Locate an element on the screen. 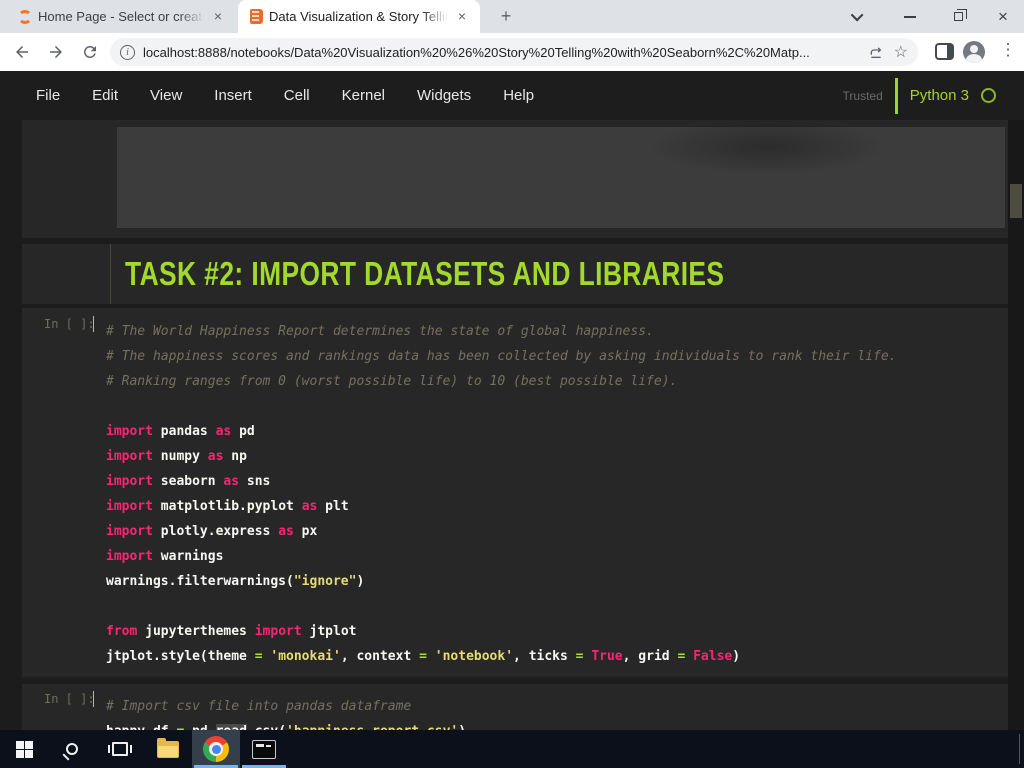 The height and width of the screenshot is (768, 1024). menu-widgets: Widgets is located at coordinates (444, 95).